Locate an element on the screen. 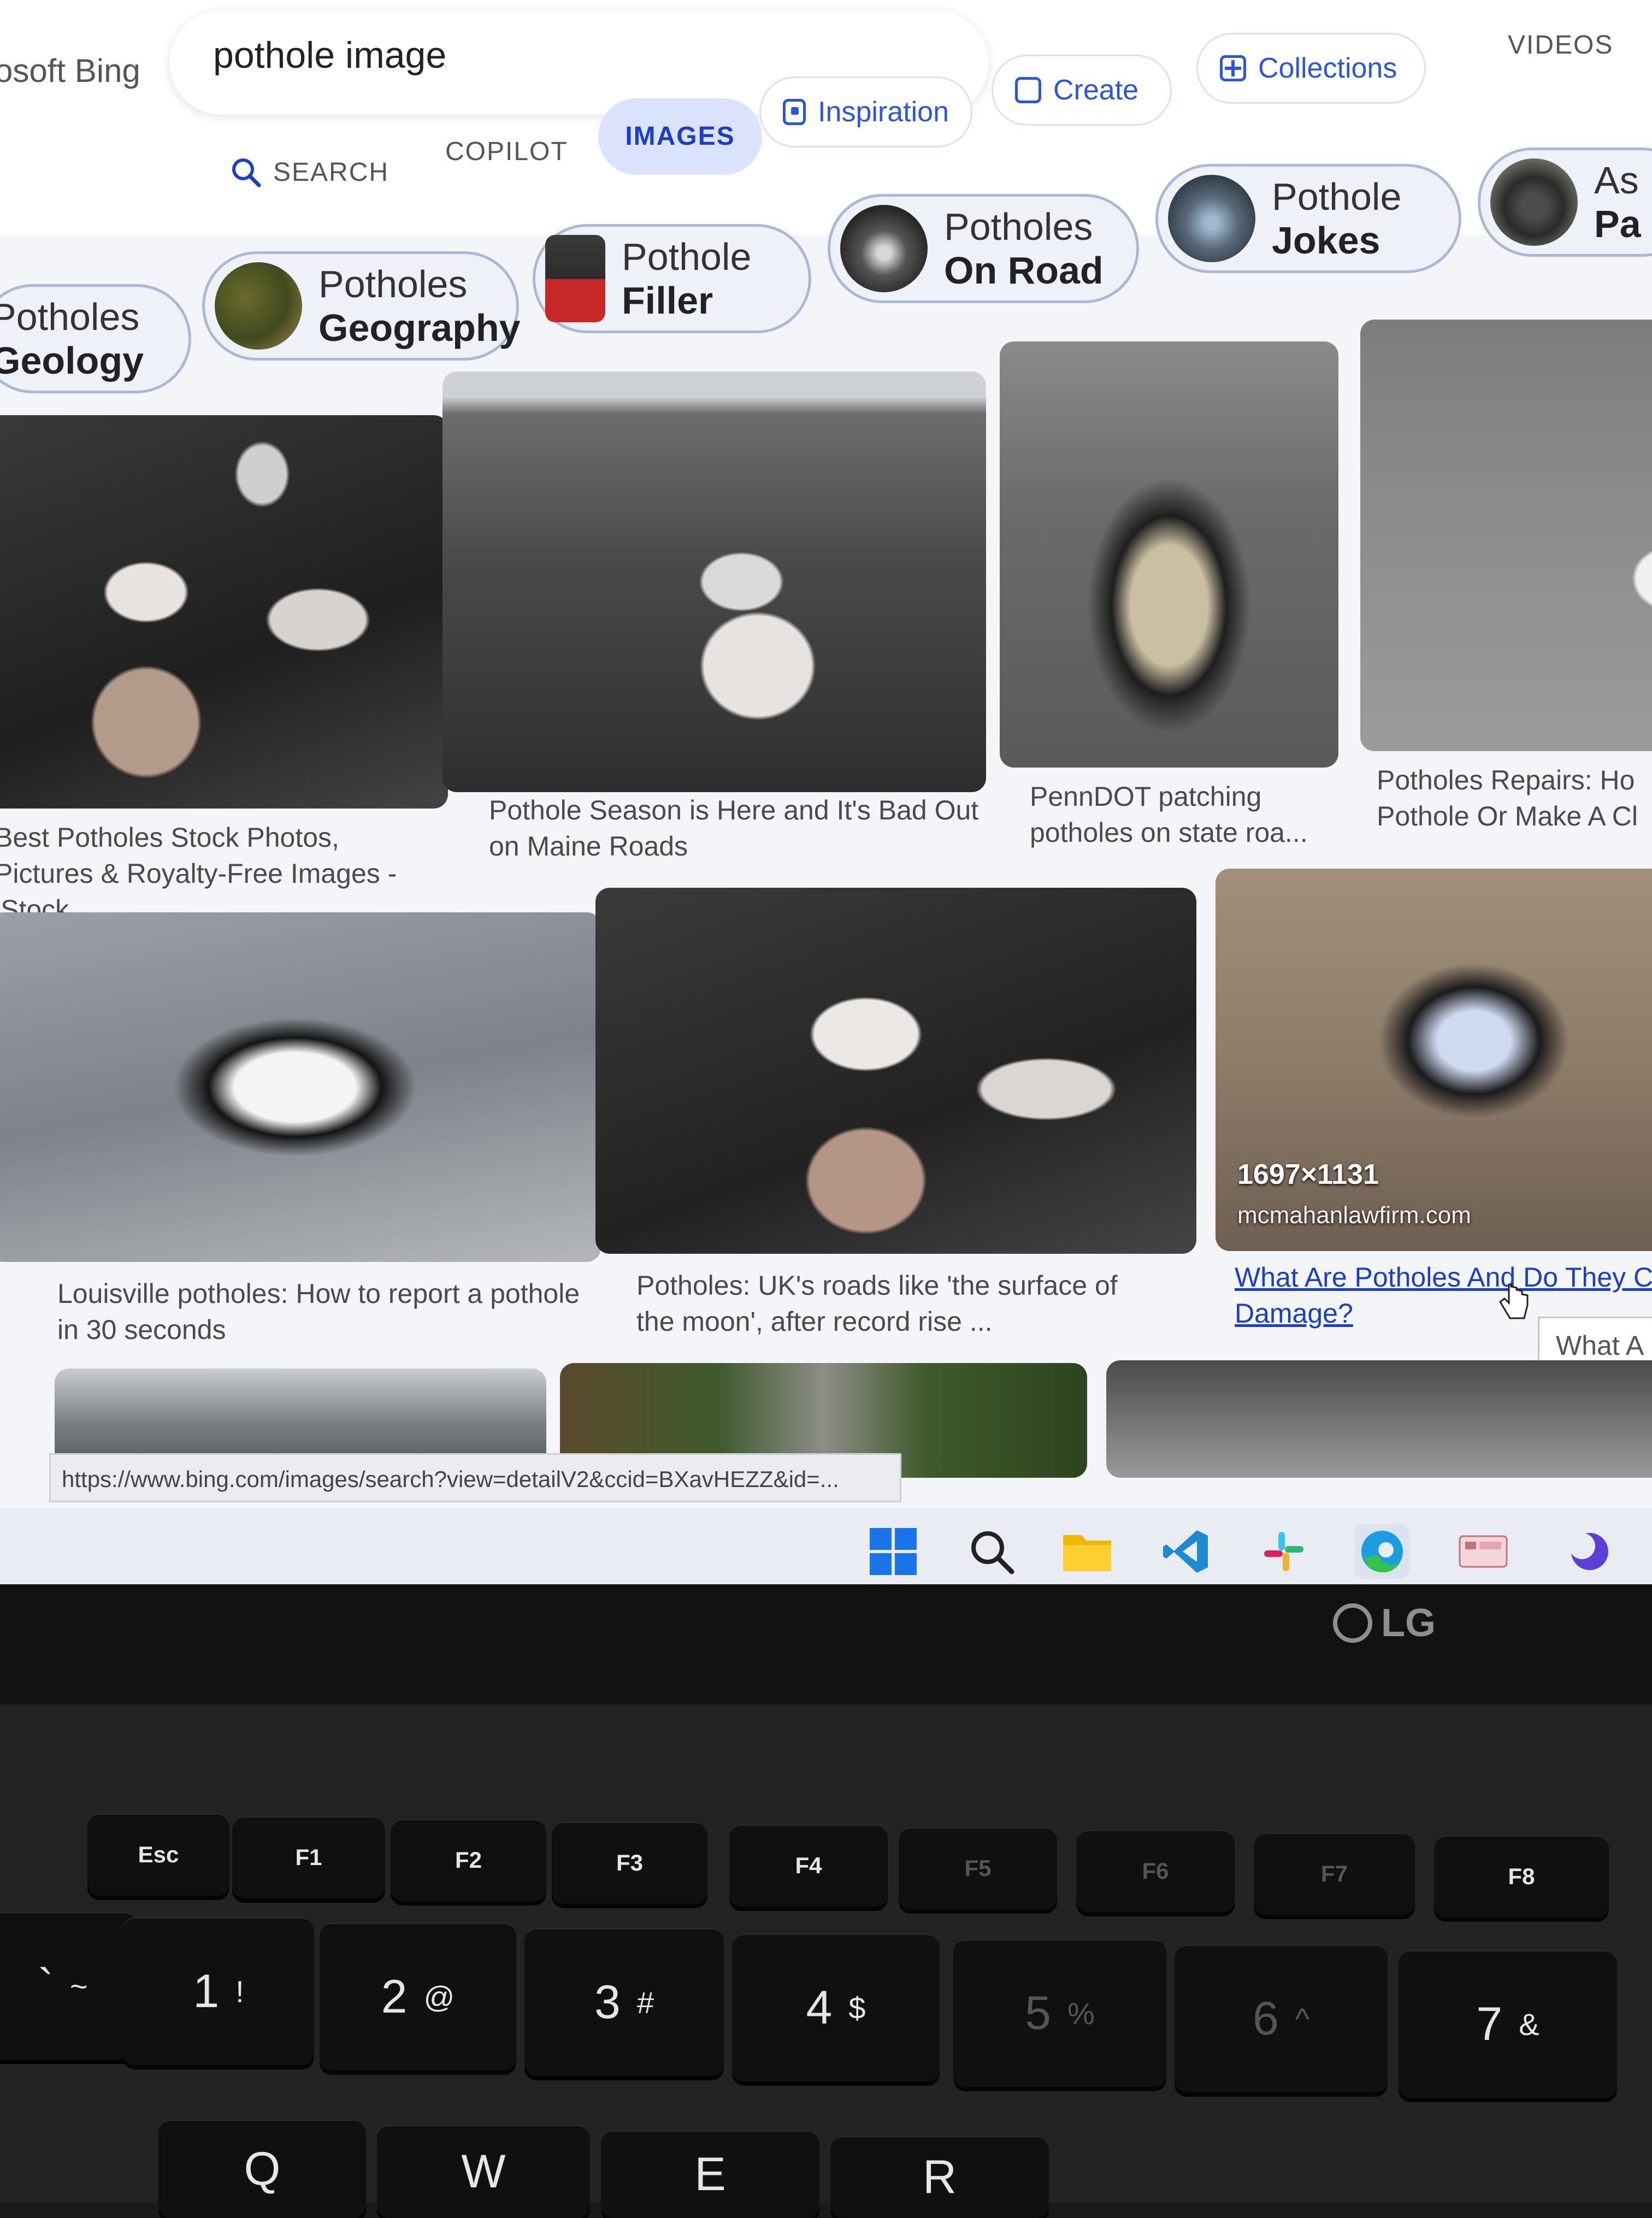  laptop-brand-text: LG is located at coordinates (1408, 1623).